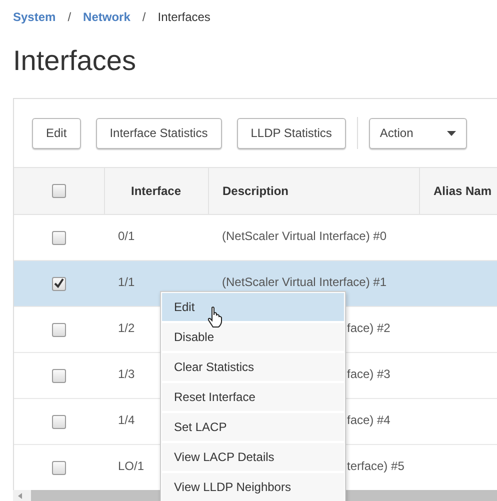  Describe the element at coordinates (75, 61) in the screenshot. I see `page-title: Interfaces` at that location.